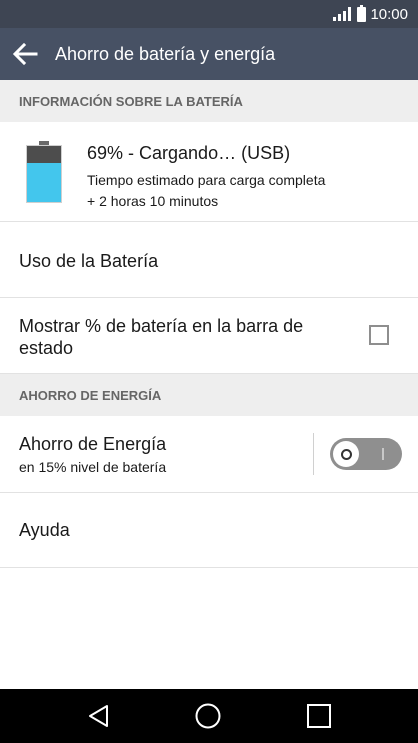 The width and height of the screenshot is (418, 743). What do you see at coordinates (346, 454) in the screenshot?
I see `toggle-knob` at bounding box center [346, 454].